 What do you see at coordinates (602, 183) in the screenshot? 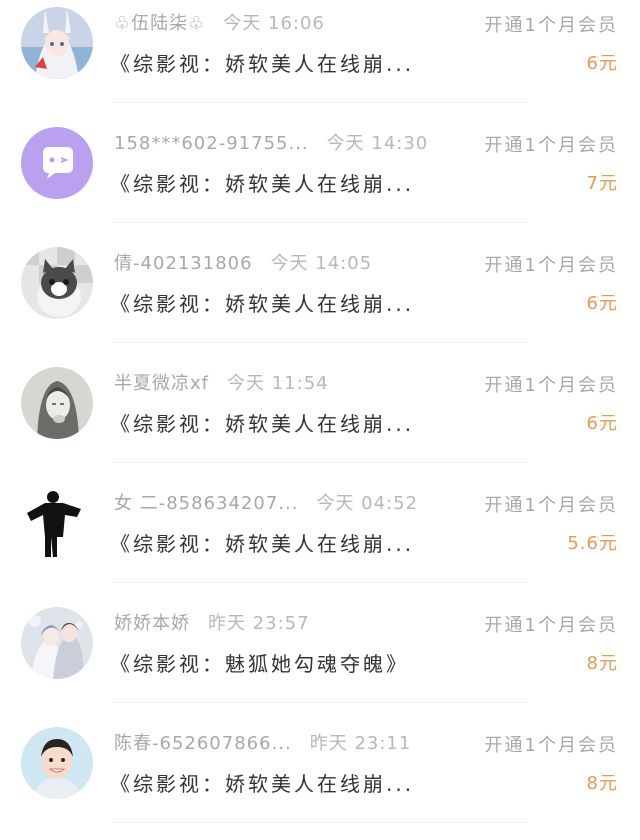
I see `order-amount: 7元` at bounding box center [602, 183].